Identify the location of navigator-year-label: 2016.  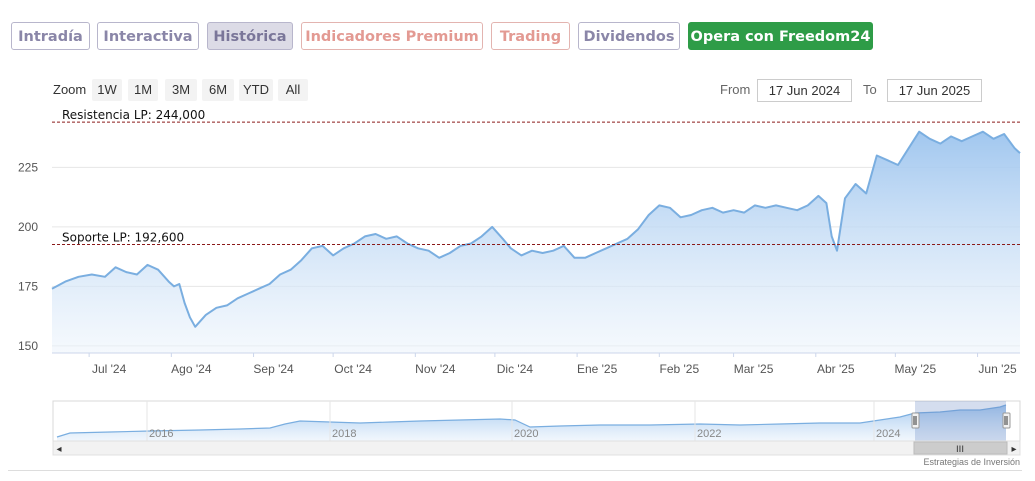
(161, 434).